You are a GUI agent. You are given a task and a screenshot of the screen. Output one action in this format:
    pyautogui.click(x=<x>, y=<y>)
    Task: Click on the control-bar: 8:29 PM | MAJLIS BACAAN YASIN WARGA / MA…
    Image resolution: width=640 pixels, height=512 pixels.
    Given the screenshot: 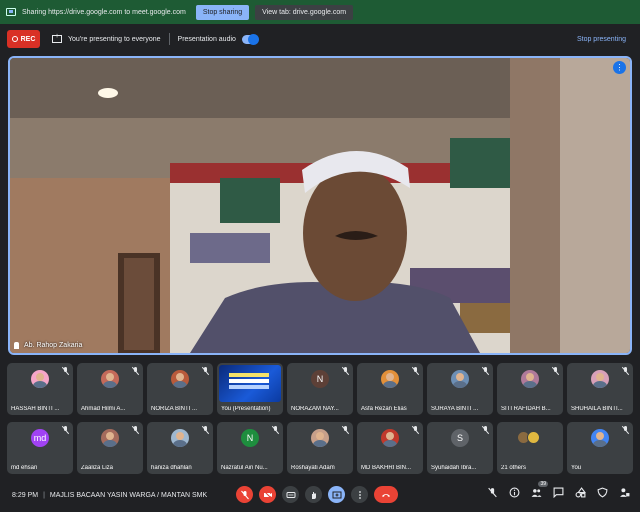 What is the action you would take?
    pyautogui.click(x=320, y=495)
    